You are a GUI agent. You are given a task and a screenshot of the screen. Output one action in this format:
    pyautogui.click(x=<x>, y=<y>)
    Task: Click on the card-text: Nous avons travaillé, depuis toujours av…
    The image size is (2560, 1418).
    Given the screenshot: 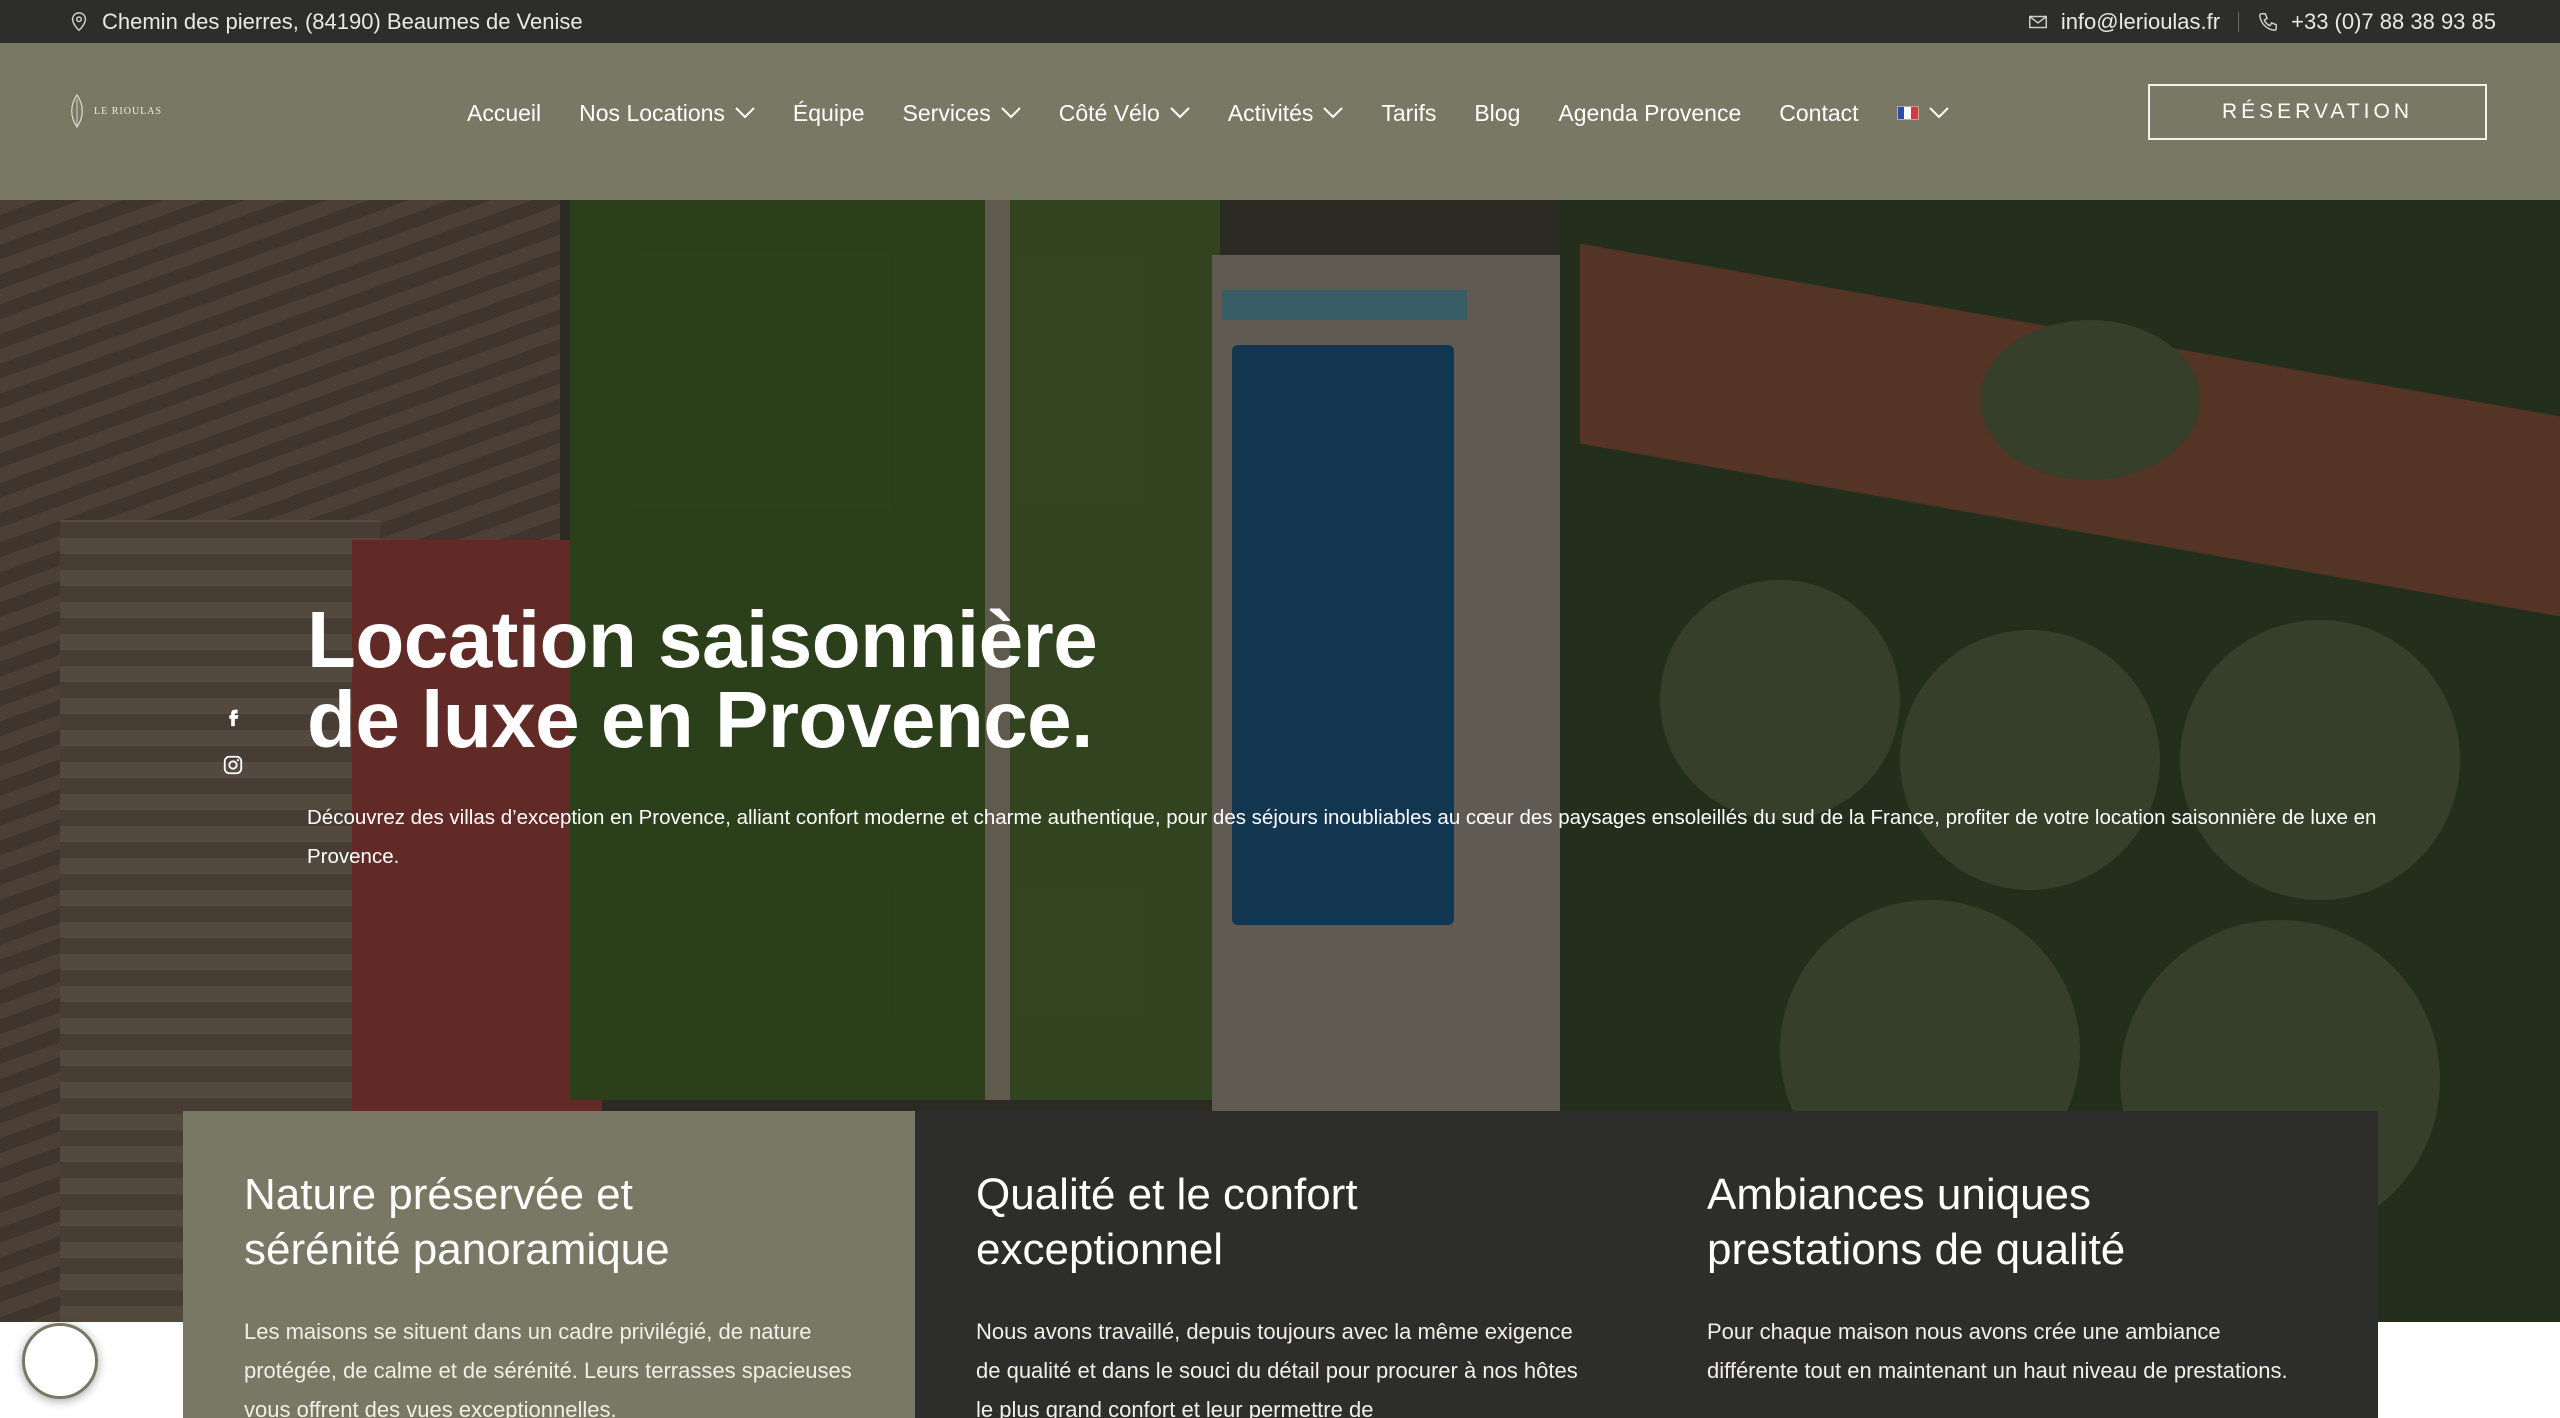 What is the action you would take?
    pyautogui.click(x=1277, y=1368)
    